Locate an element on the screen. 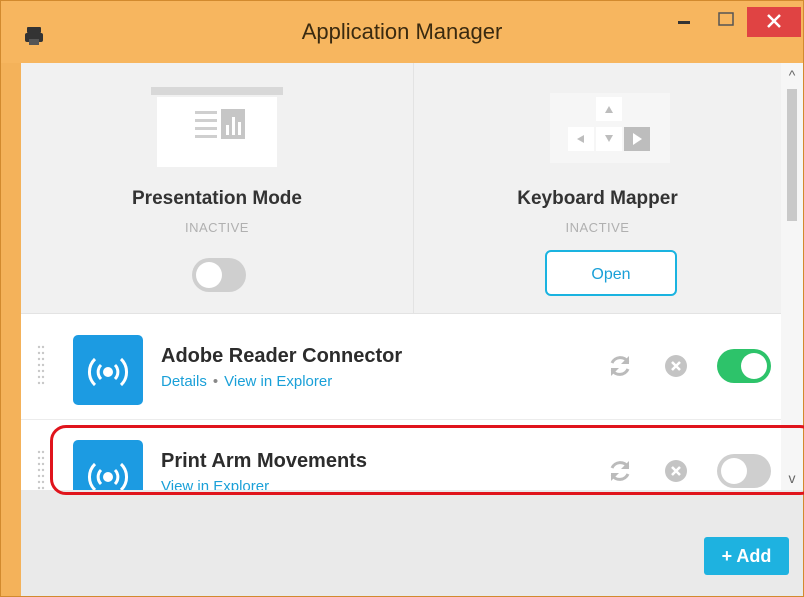 This screenshot has width=804, height=597. details-link: Details is located at coordinates (184, 381).